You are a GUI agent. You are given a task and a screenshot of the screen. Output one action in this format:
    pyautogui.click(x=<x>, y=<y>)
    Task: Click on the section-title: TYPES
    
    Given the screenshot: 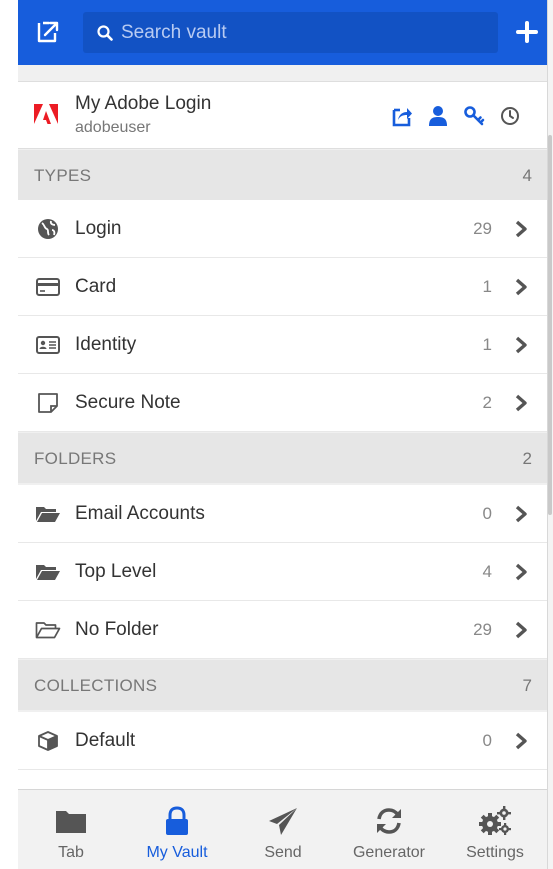 What is the action you would take?
    pyautogui.click(x=63, y=175)
    